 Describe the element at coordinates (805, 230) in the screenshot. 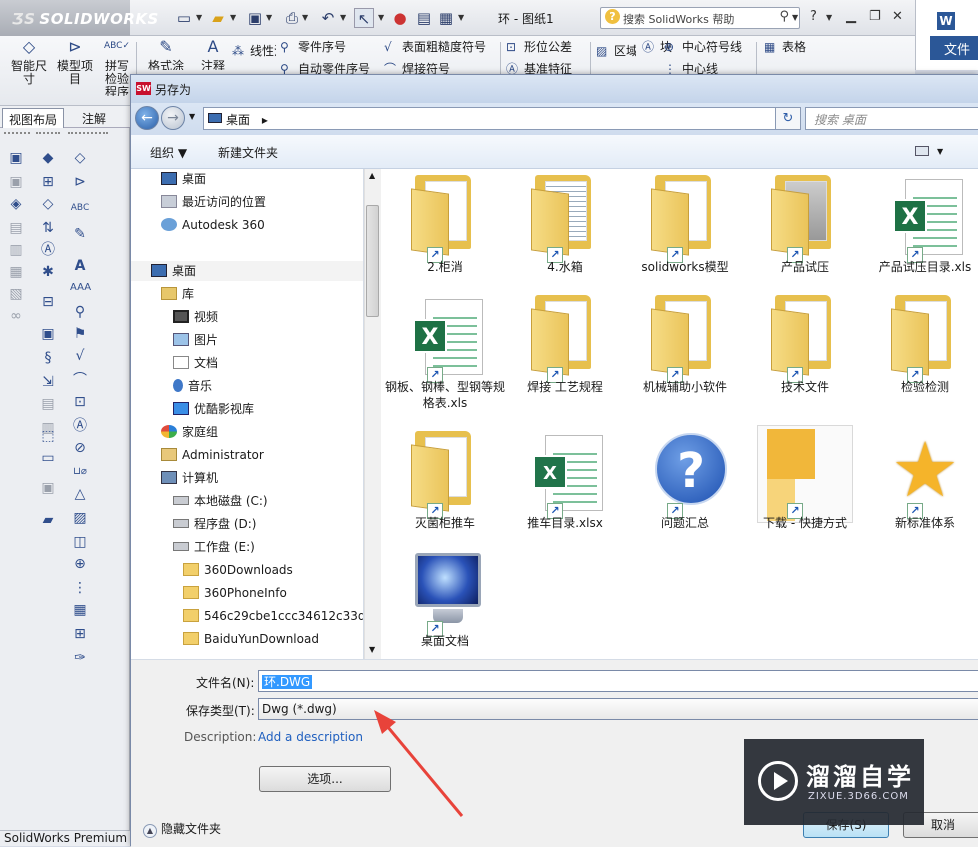

I see `file-item-folder: ↗ 产品试压` at that location.